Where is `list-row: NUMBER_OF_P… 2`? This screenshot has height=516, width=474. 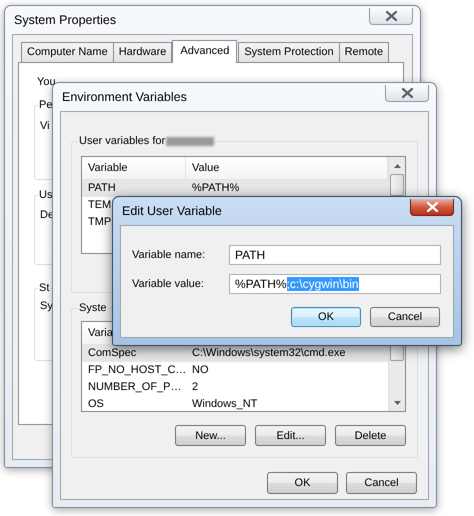
list-row: NUMBER_OF_P… 2 is located at coordinates (235, 387).